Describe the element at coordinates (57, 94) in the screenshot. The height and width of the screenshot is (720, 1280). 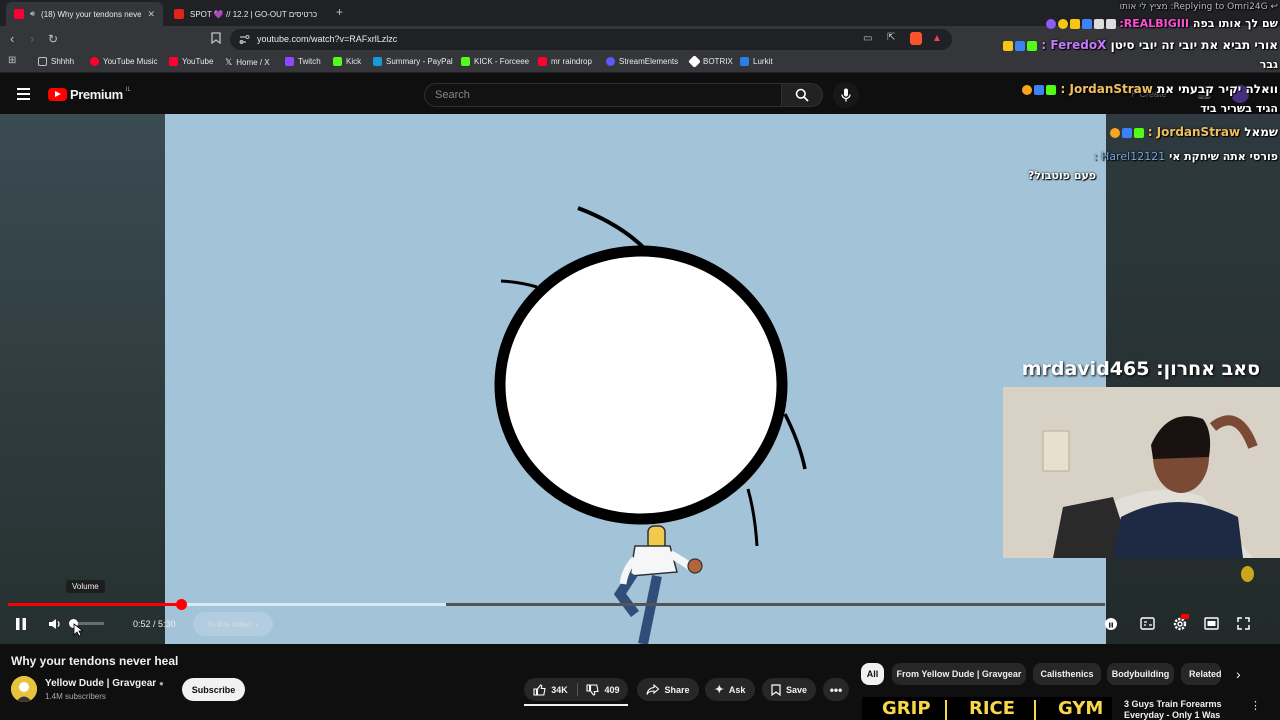
I see `youtube-logo-icon` at that location.